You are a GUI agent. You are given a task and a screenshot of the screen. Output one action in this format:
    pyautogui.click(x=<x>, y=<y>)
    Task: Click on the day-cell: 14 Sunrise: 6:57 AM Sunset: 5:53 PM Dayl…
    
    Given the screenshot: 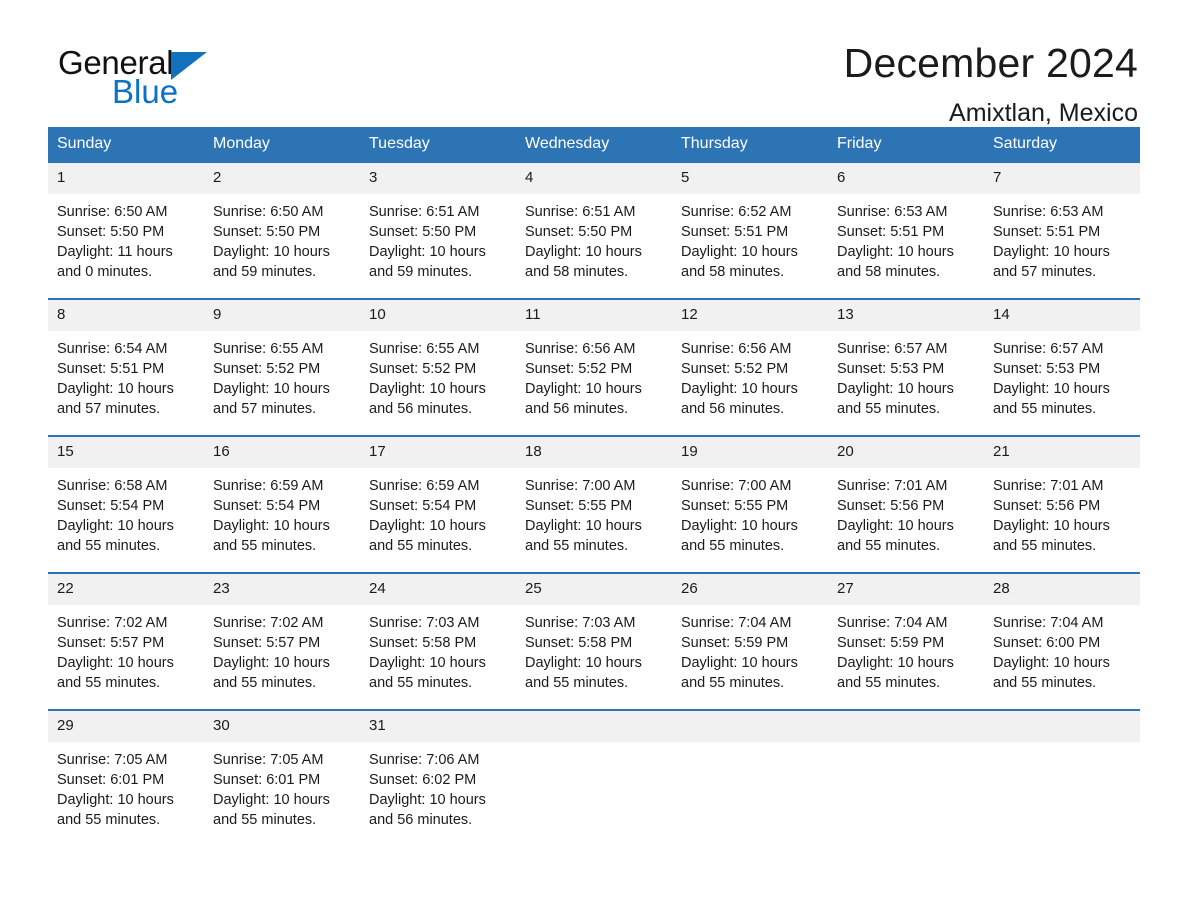 What is the action you would take?
    pyautogui.click(x=1062, y=367)
    